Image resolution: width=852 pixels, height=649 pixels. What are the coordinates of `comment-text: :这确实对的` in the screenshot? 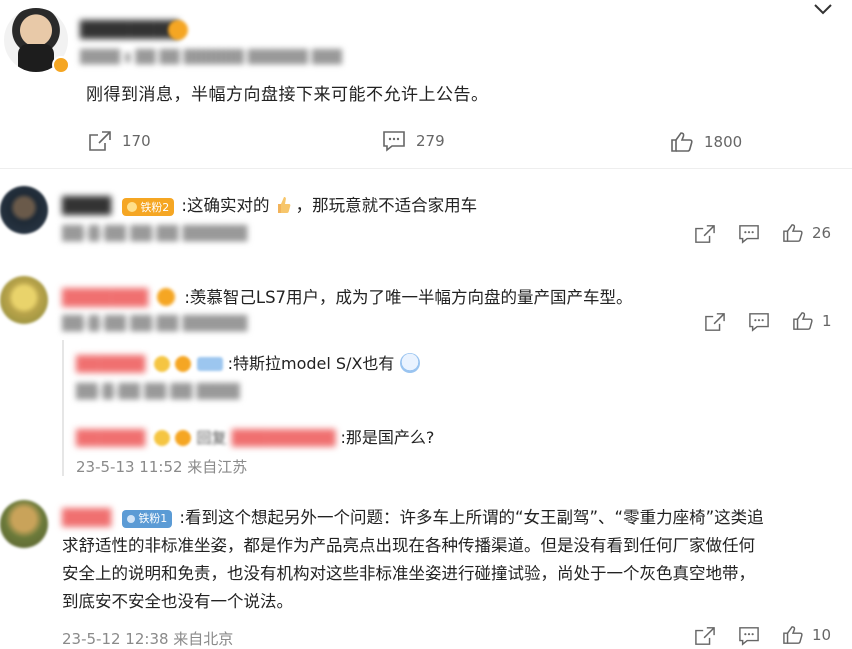 It's located at (225, 205).